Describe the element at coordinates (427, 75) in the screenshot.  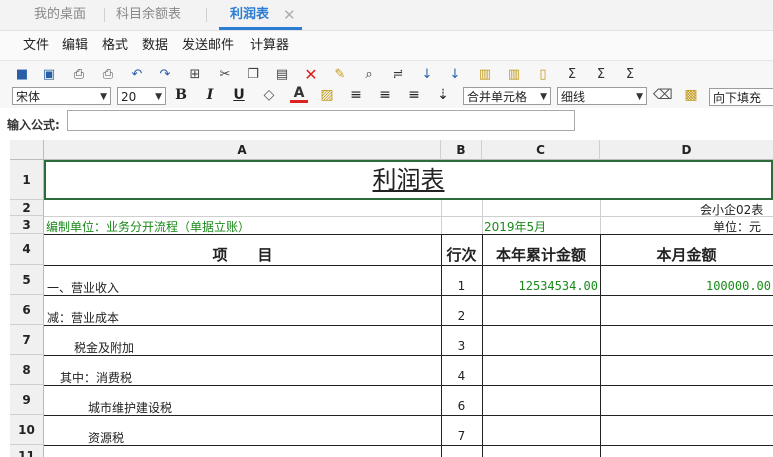
I see `sort-ascending-icon: ↓` at that location.